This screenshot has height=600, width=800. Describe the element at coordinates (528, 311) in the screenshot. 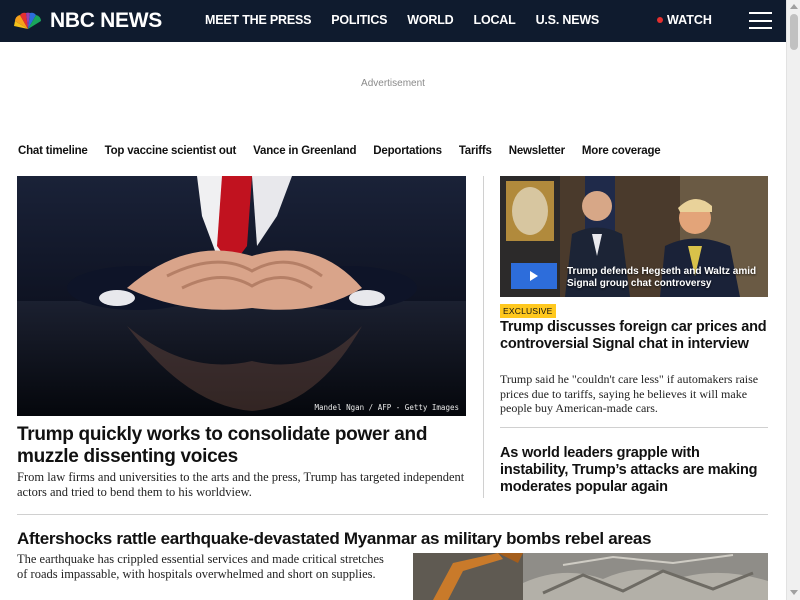

I see `exclusive-badge: EXCLUSIVE` at that location.